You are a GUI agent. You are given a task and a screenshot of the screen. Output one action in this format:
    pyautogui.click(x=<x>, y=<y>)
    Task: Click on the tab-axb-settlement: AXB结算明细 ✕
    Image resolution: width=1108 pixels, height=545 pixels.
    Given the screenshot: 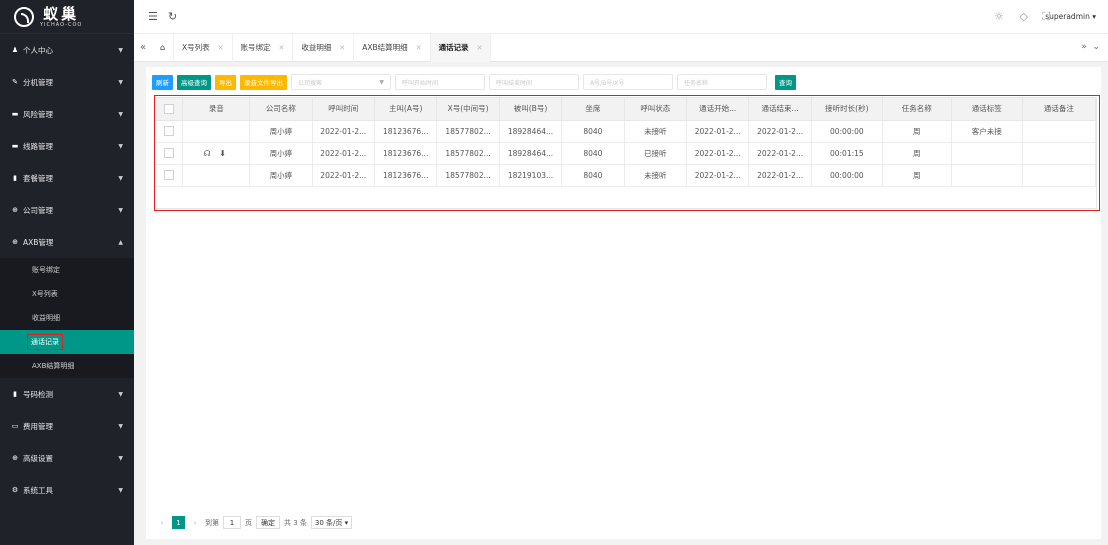 What is the action you would take?
    pyautogui.click(x=392, y=47)
    